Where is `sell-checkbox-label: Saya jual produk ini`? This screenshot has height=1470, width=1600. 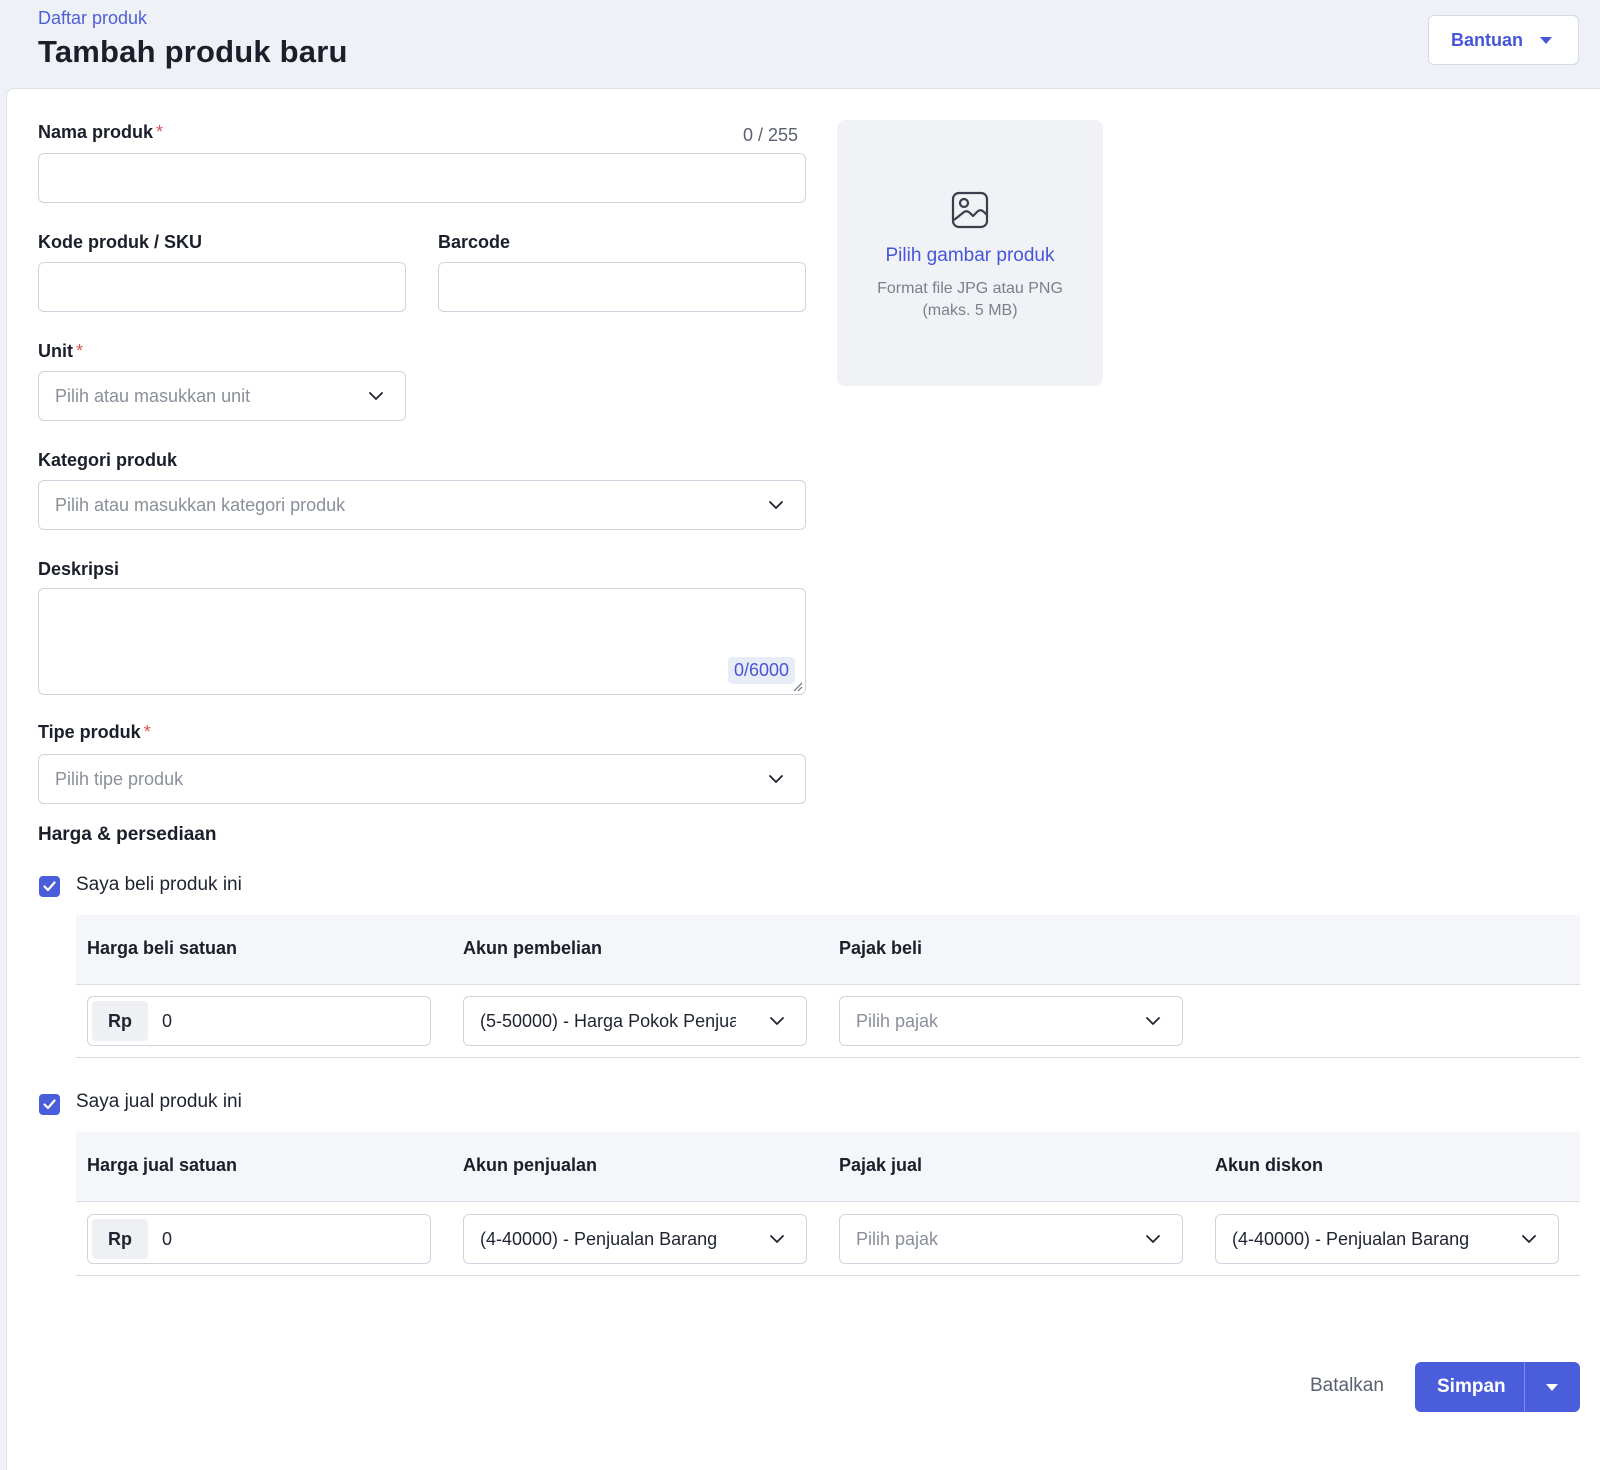
sell-checkbox-label: Saya jual produk ini is located at coordinates (159, 1102).